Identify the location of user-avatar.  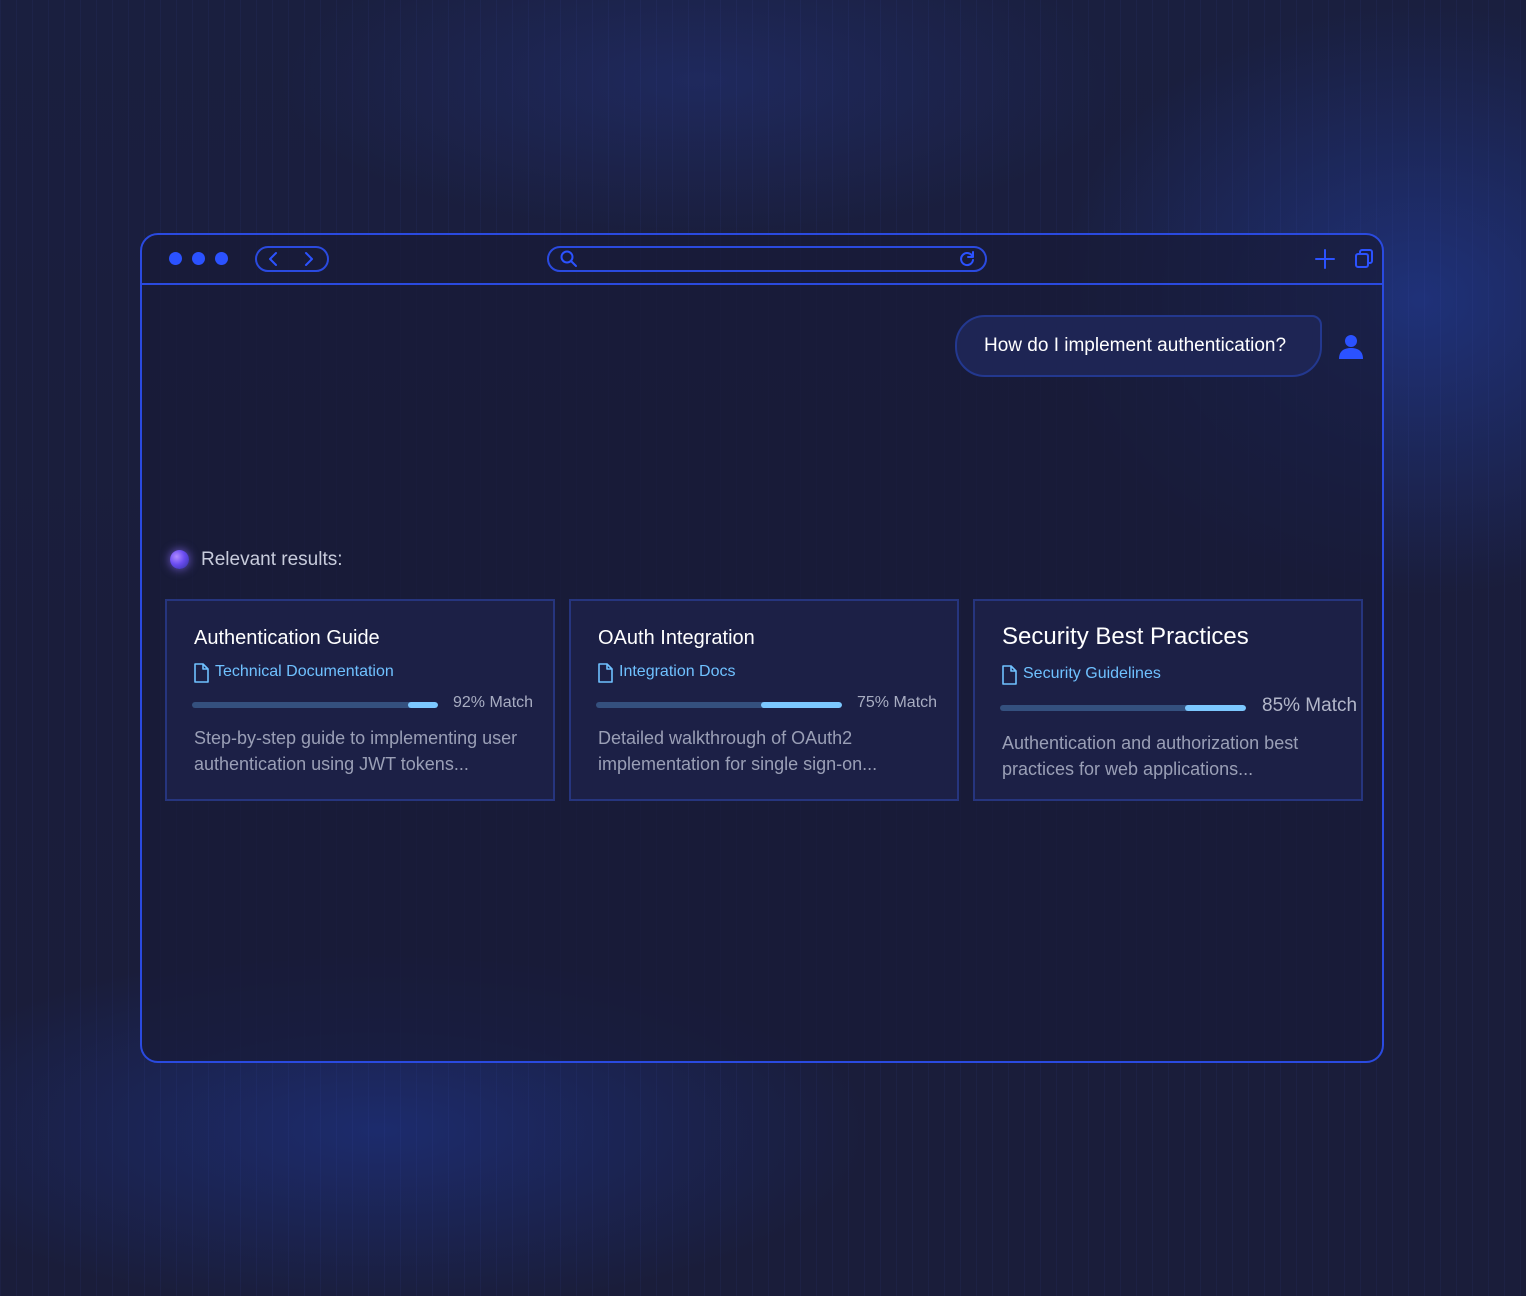
(1351, 349).